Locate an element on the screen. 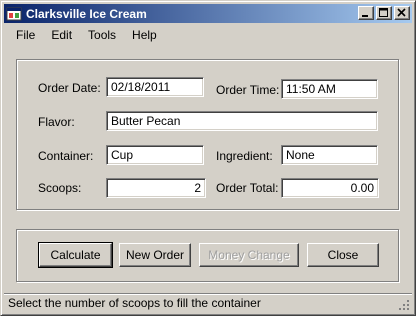 The width and height of the screenshot is (416, 316). title-buttons is located at coordinates (383, 13).